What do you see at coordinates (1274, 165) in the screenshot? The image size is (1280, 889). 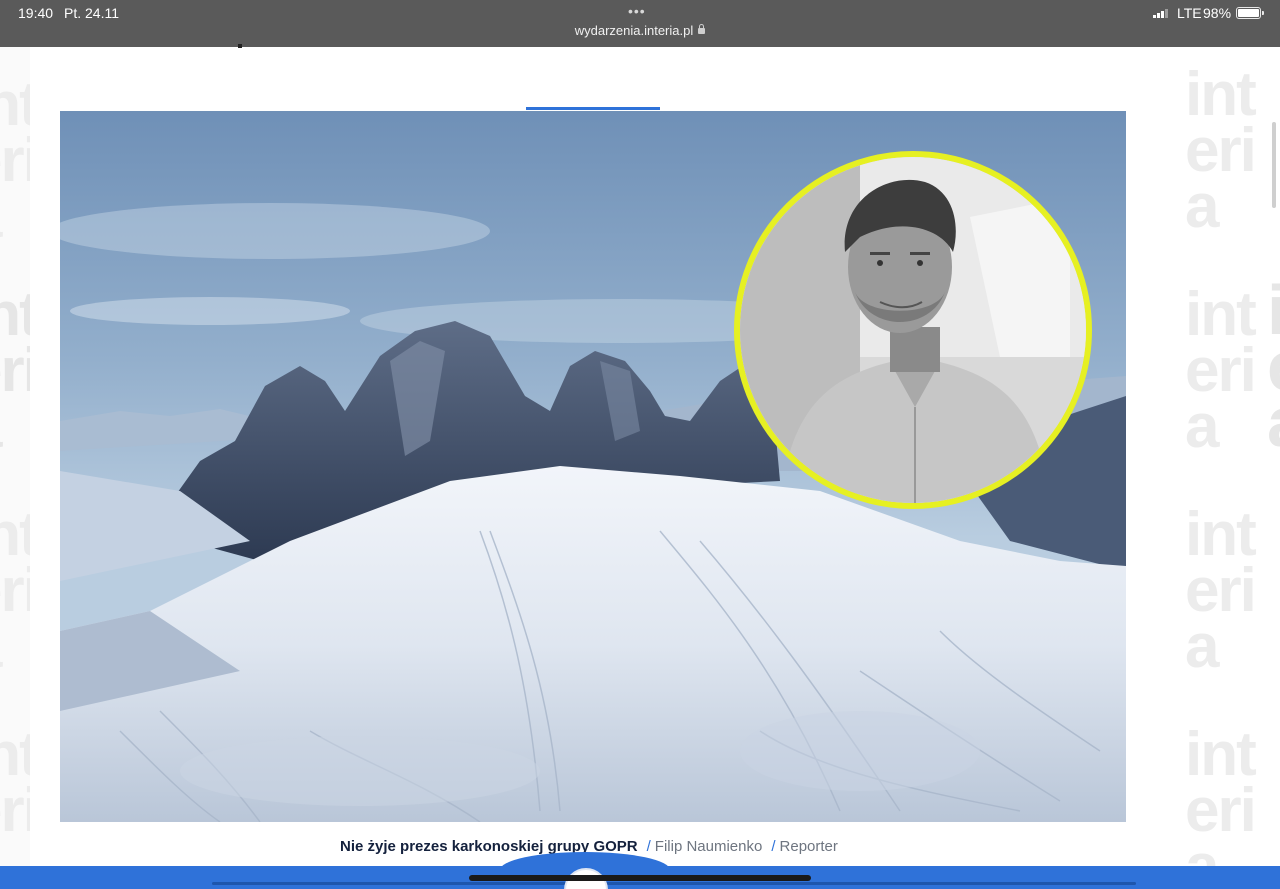 I see `scrollbar-thumb` at bounding box center [1274, 165].